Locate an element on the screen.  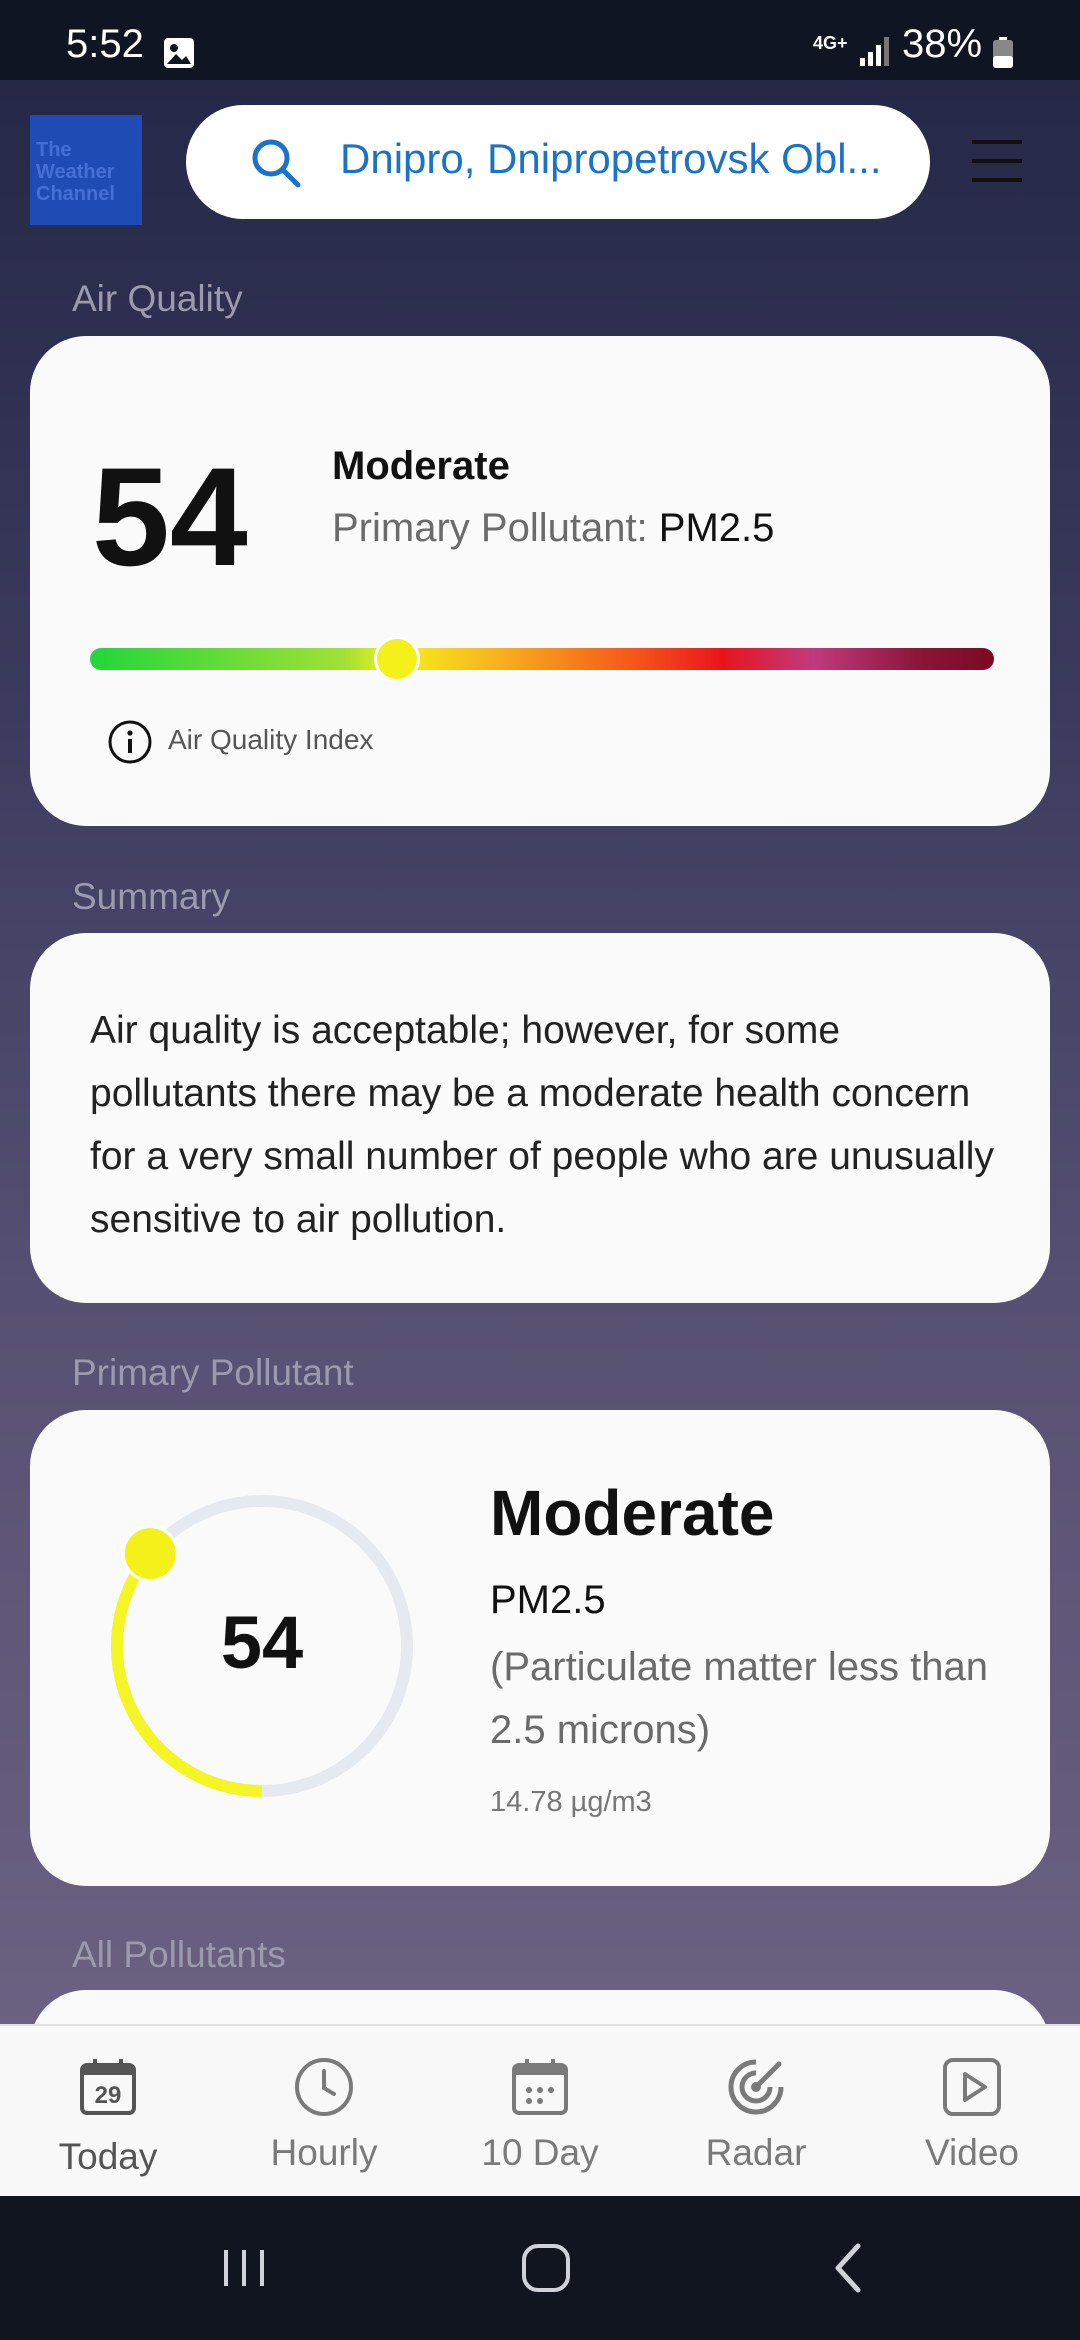
section-title-primary-pollutant: Primary Pollutant is located at coordinates (213, 1372).